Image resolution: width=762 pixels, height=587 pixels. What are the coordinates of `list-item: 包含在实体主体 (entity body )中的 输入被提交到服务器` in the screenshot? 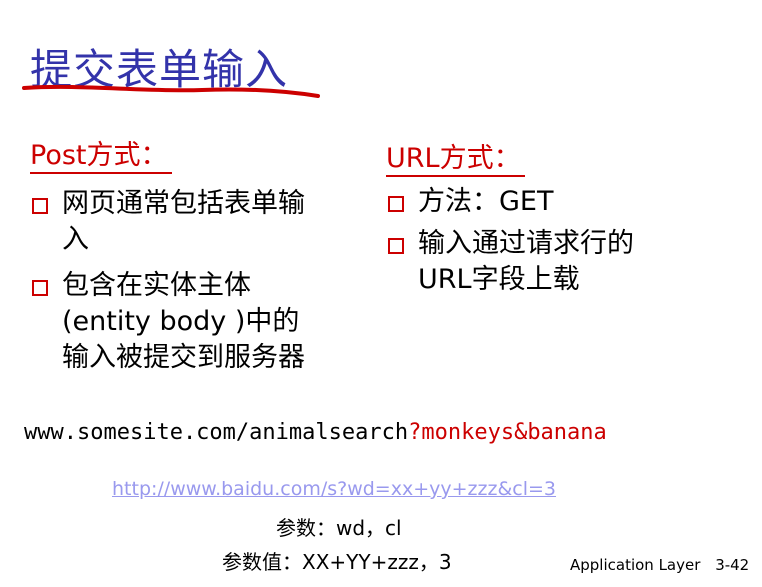 It's located at (197, 322).